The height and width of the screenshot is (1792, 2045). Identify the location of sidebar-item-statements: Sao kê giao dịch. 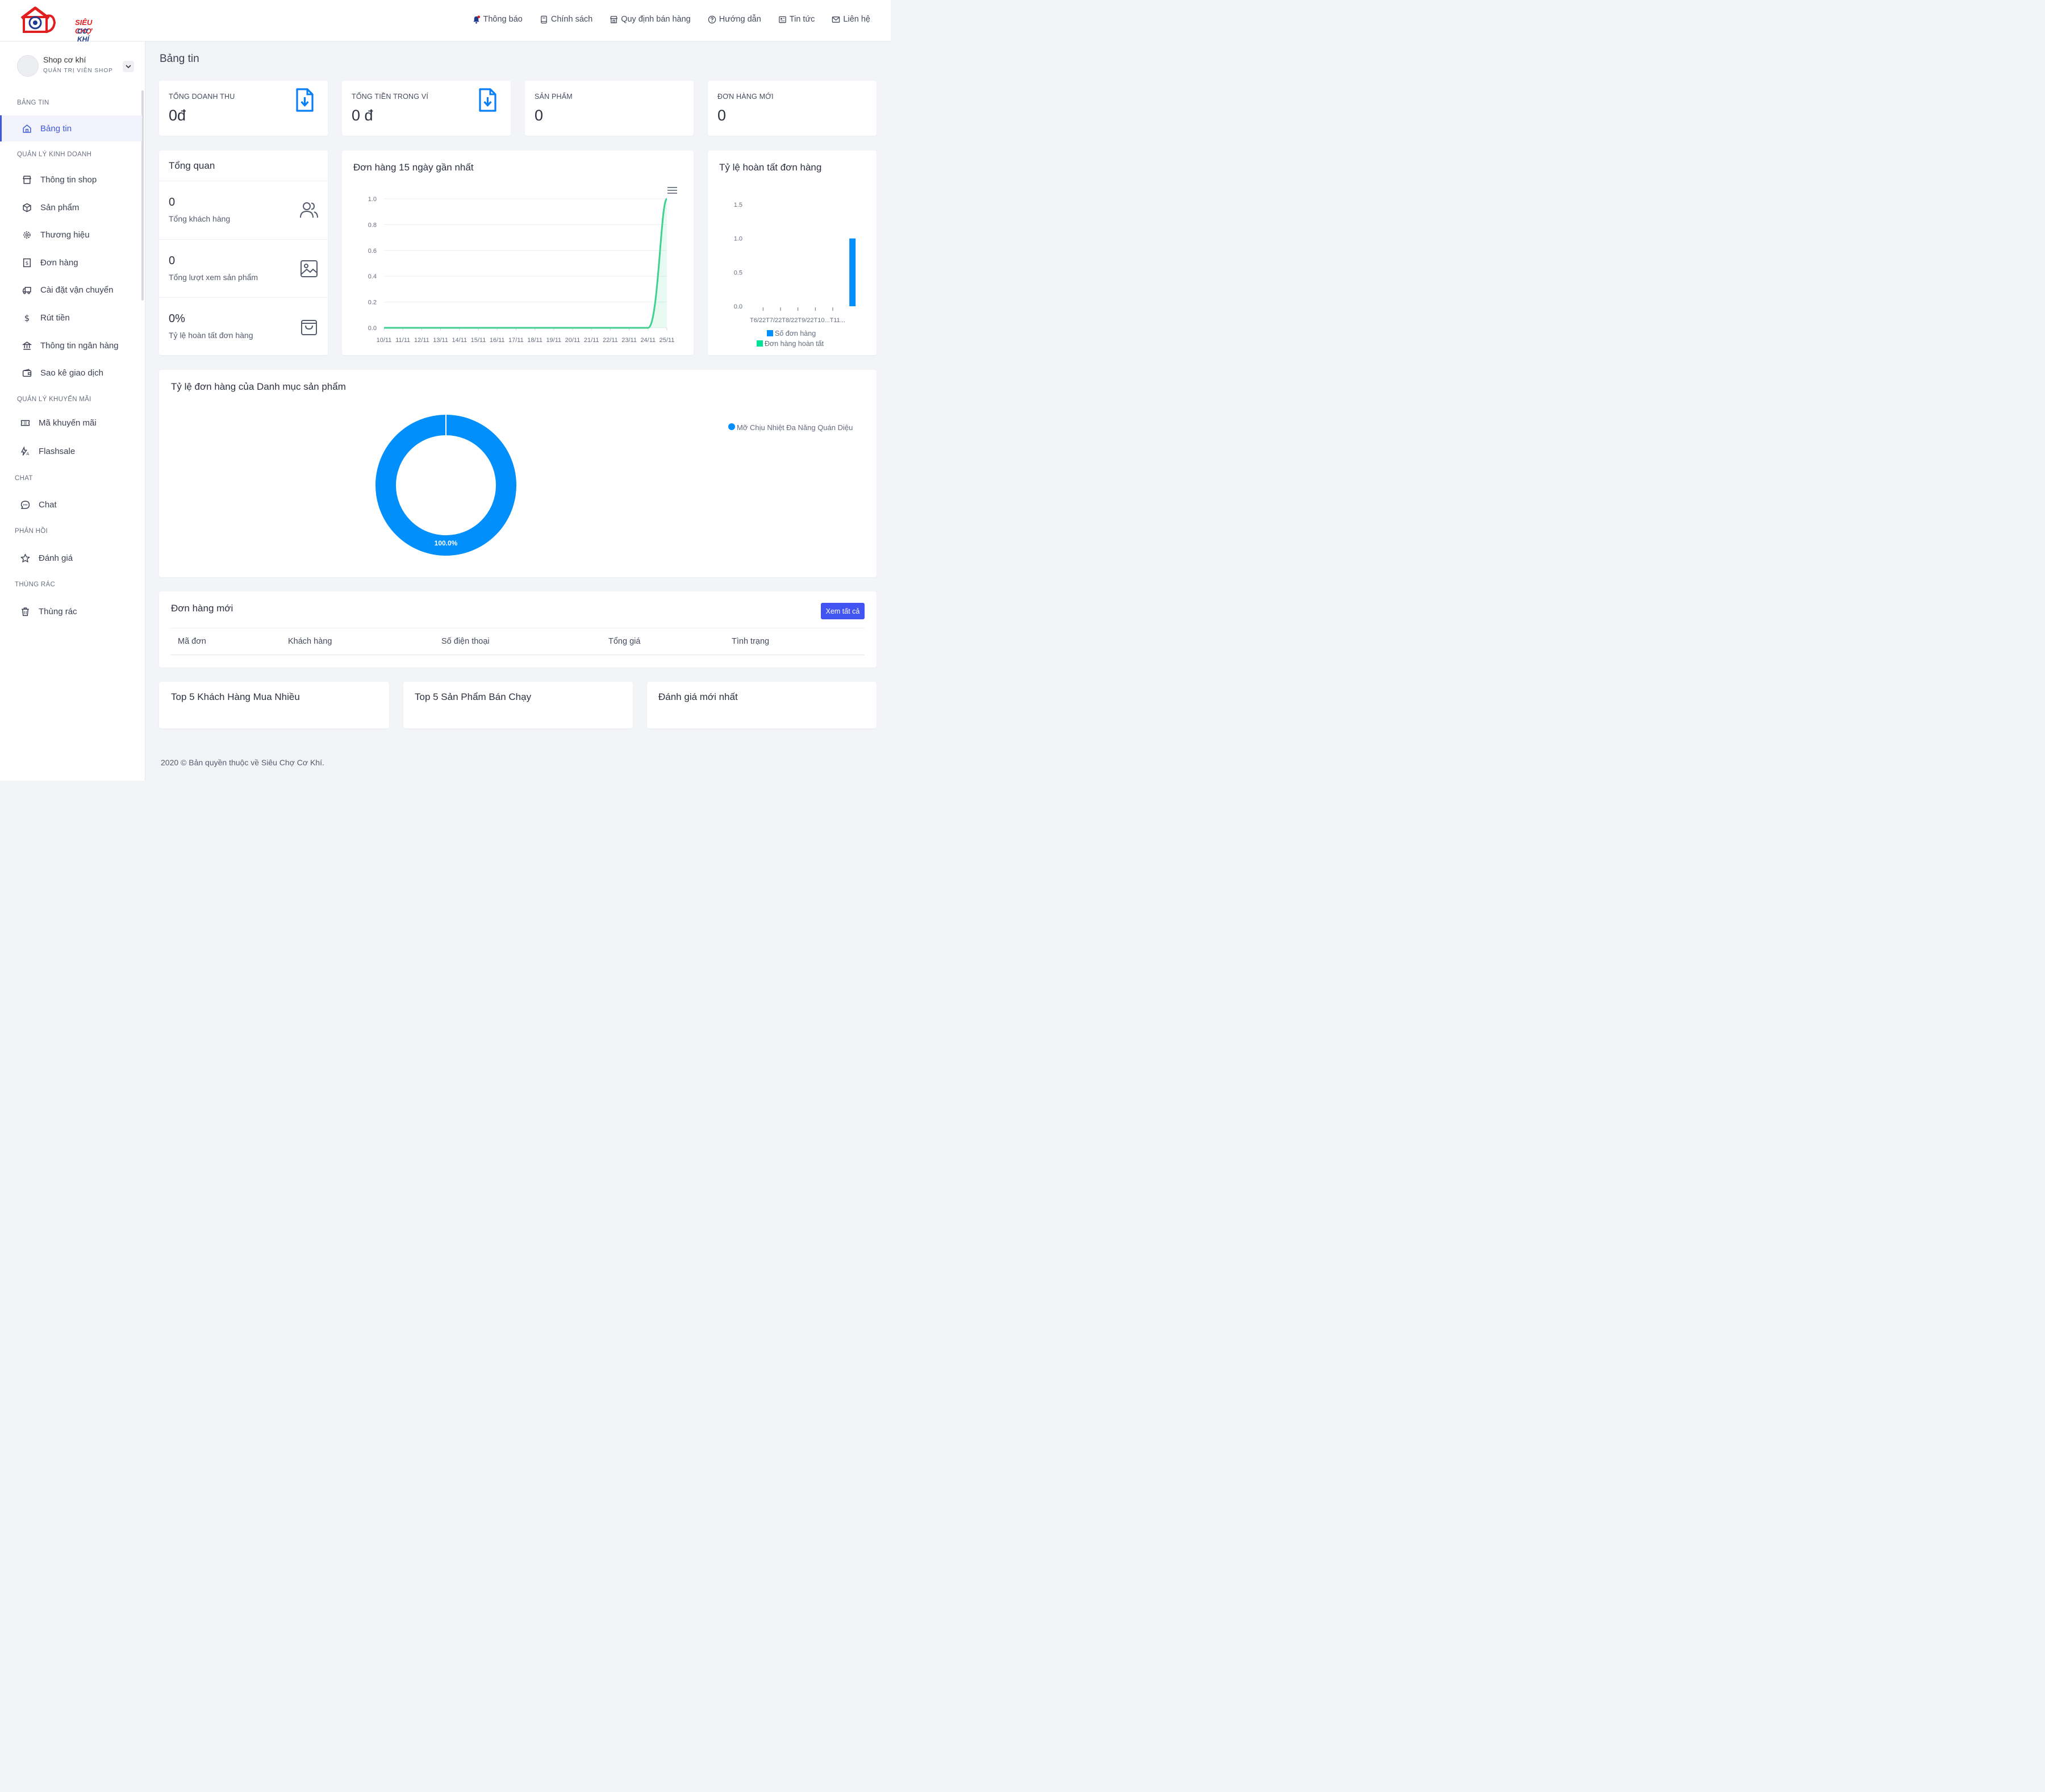
(71, 373).